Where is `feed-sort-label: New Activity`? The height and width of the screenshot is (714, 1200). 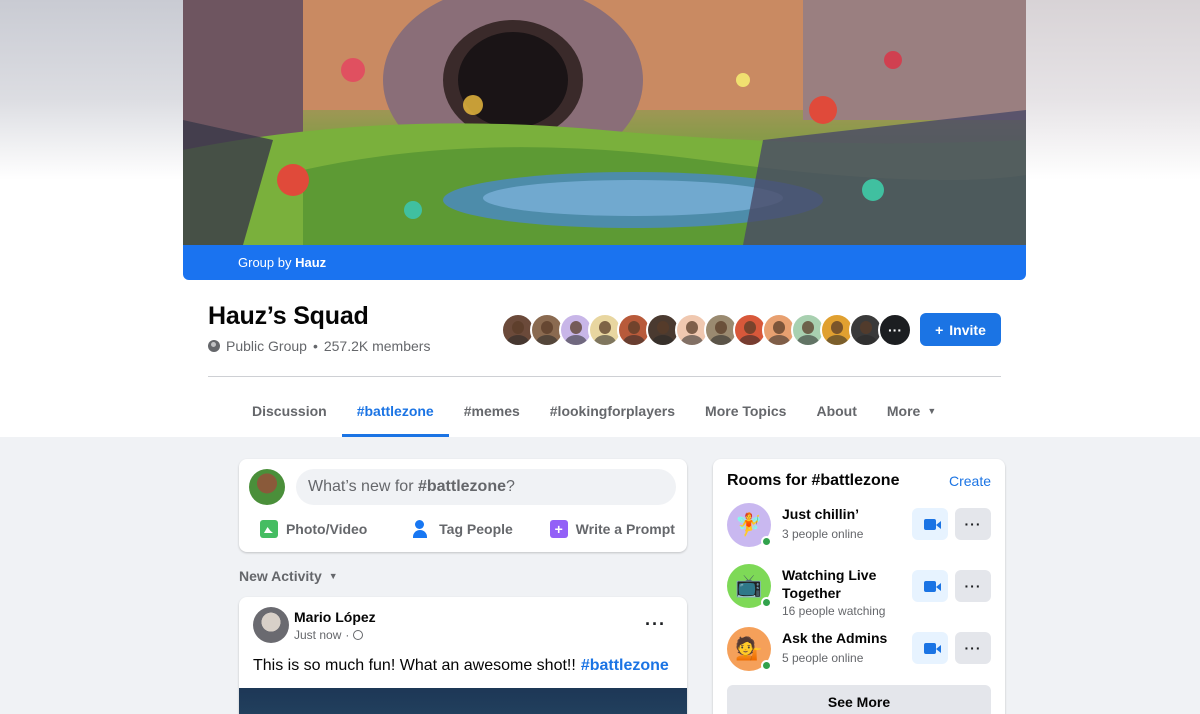 feed-sort-label: New Activity is located at coordinates (280, 576).